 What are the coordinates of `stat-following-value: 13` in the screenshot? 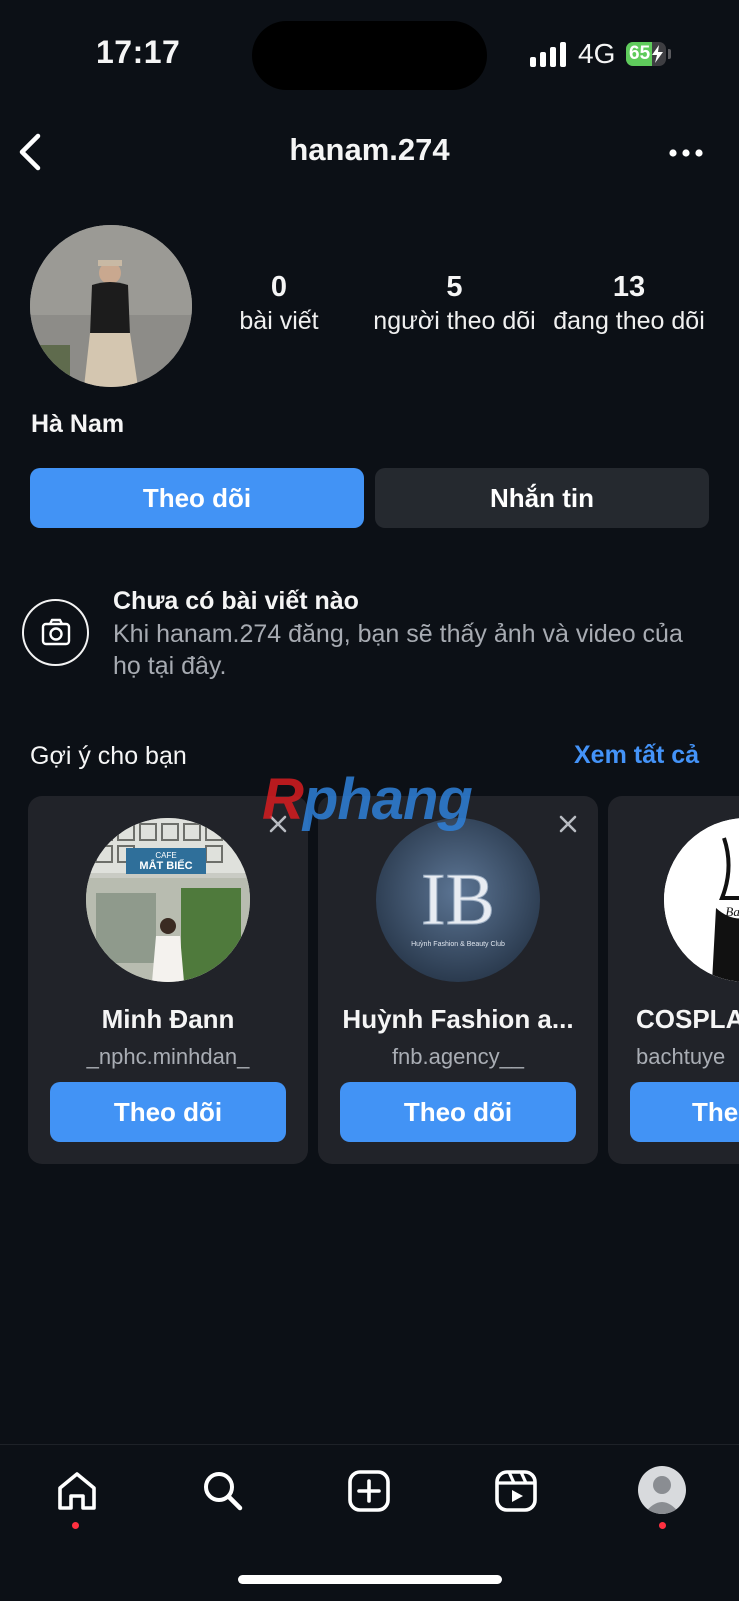 It's located at (629, 287).